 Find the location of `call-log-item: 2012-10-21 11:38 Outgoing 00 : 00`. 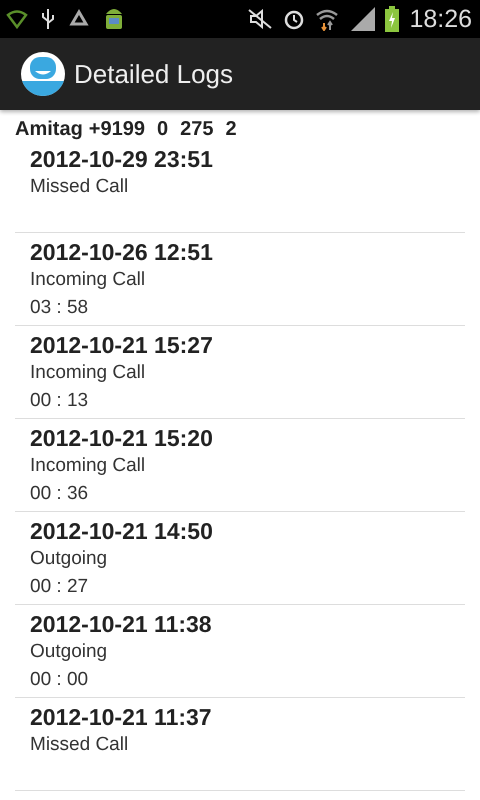

call-log-item: 2012-10-21 11:38 Outgoing 00 : 00 is located at coordinates (240, 652).